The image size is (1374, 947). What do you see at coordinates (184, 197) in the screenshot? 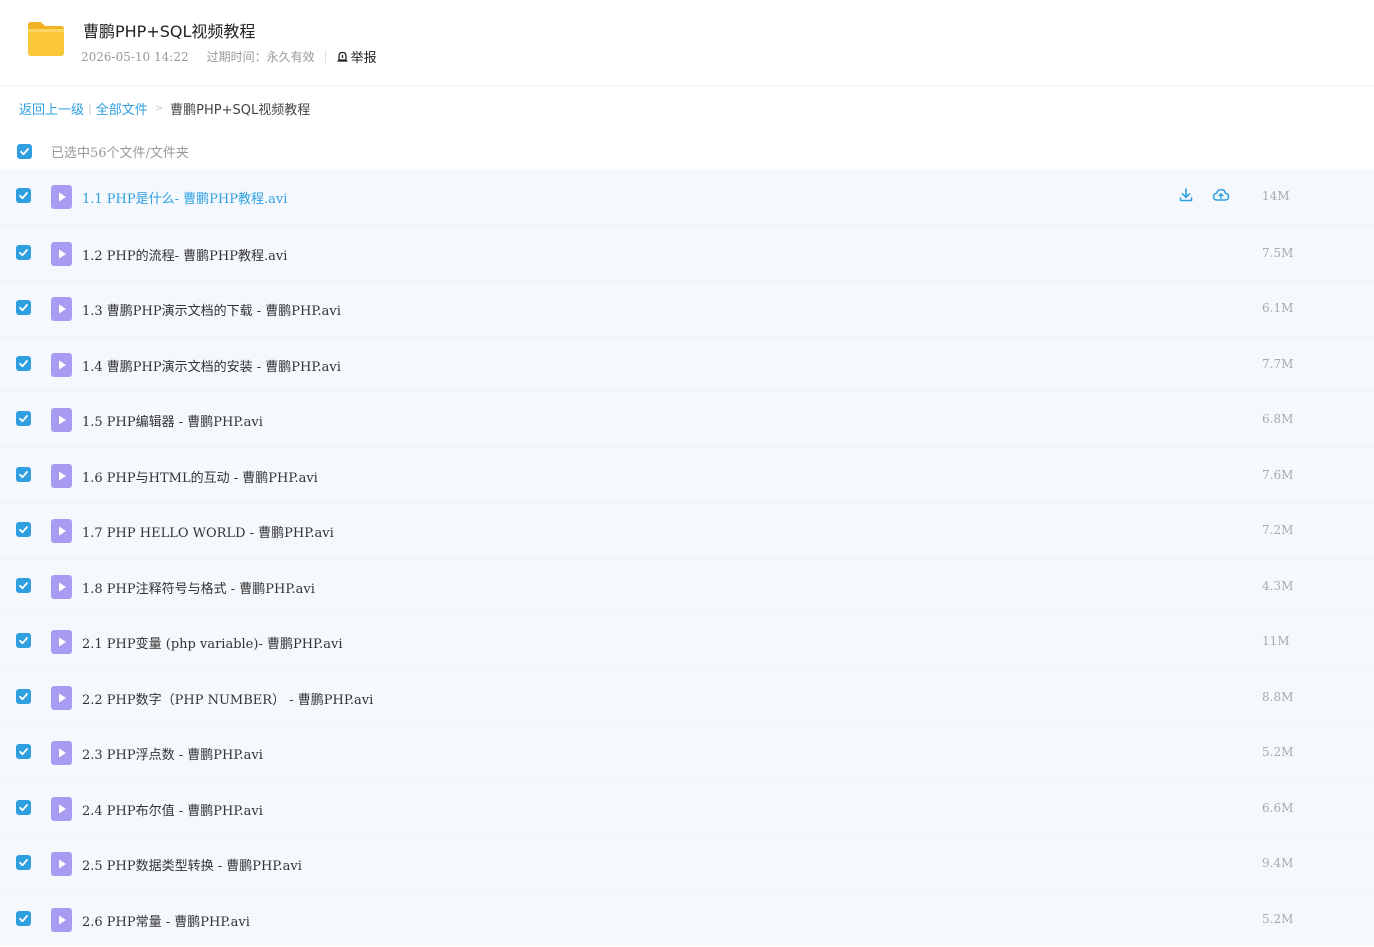
I see `file-name: 1.1 PHP是什么- 曹鹏PHP教程.avi` at bounding box center [184, 197].